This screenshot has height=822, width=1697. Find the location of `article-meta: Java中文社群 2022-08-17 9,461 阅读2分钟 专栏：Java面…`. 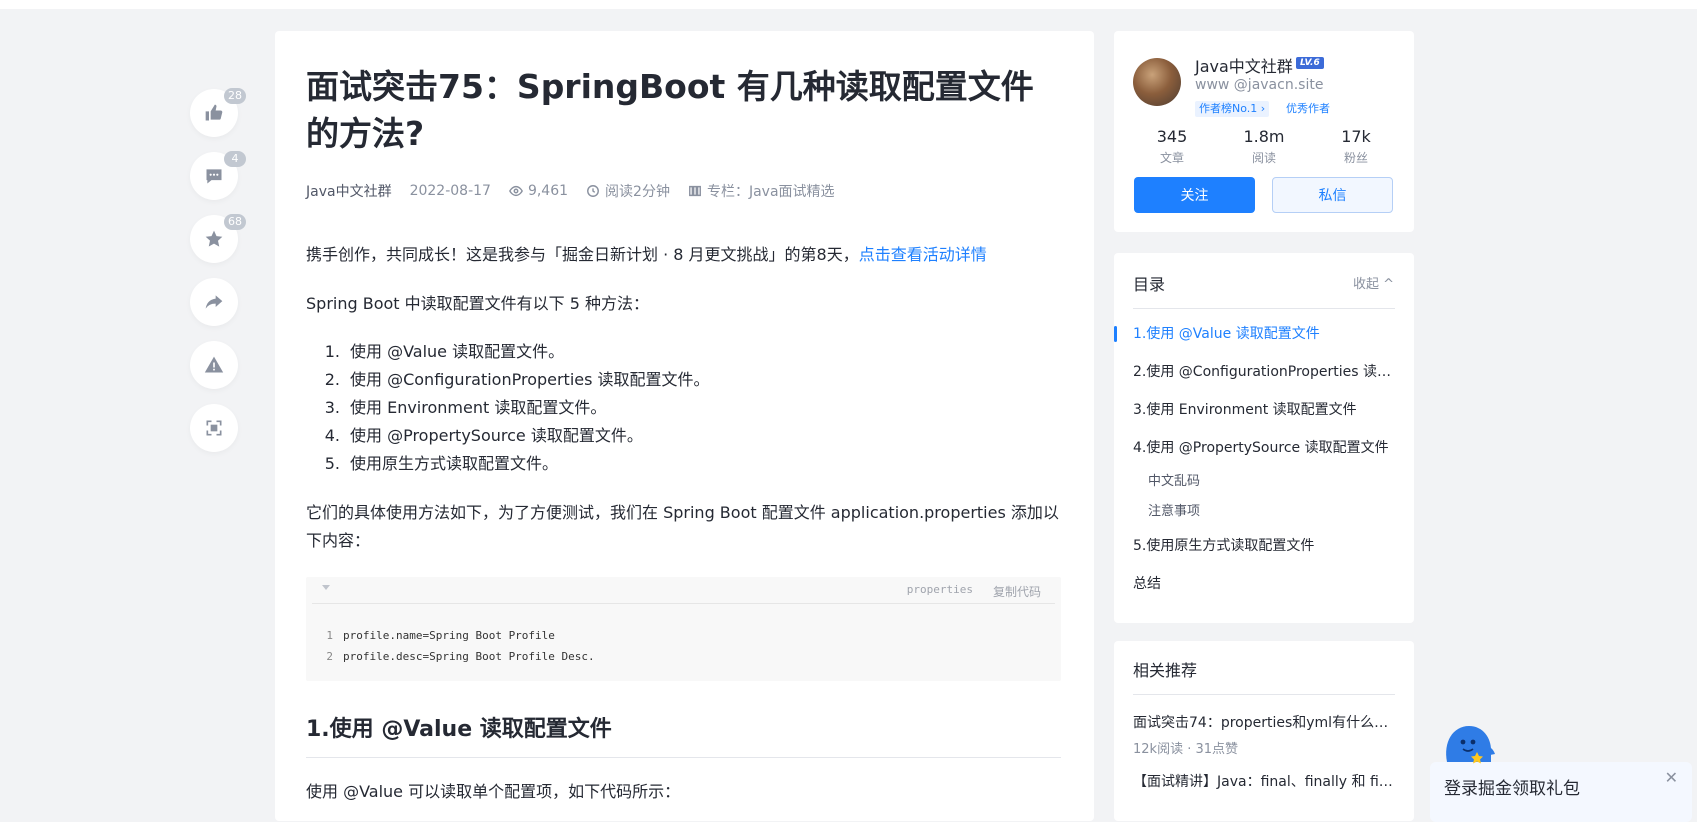

article-meta: Java中文社群 2022-08-17 9,461 阅读2分钟 专栏：Java面… is located at coordinates (683, 191).